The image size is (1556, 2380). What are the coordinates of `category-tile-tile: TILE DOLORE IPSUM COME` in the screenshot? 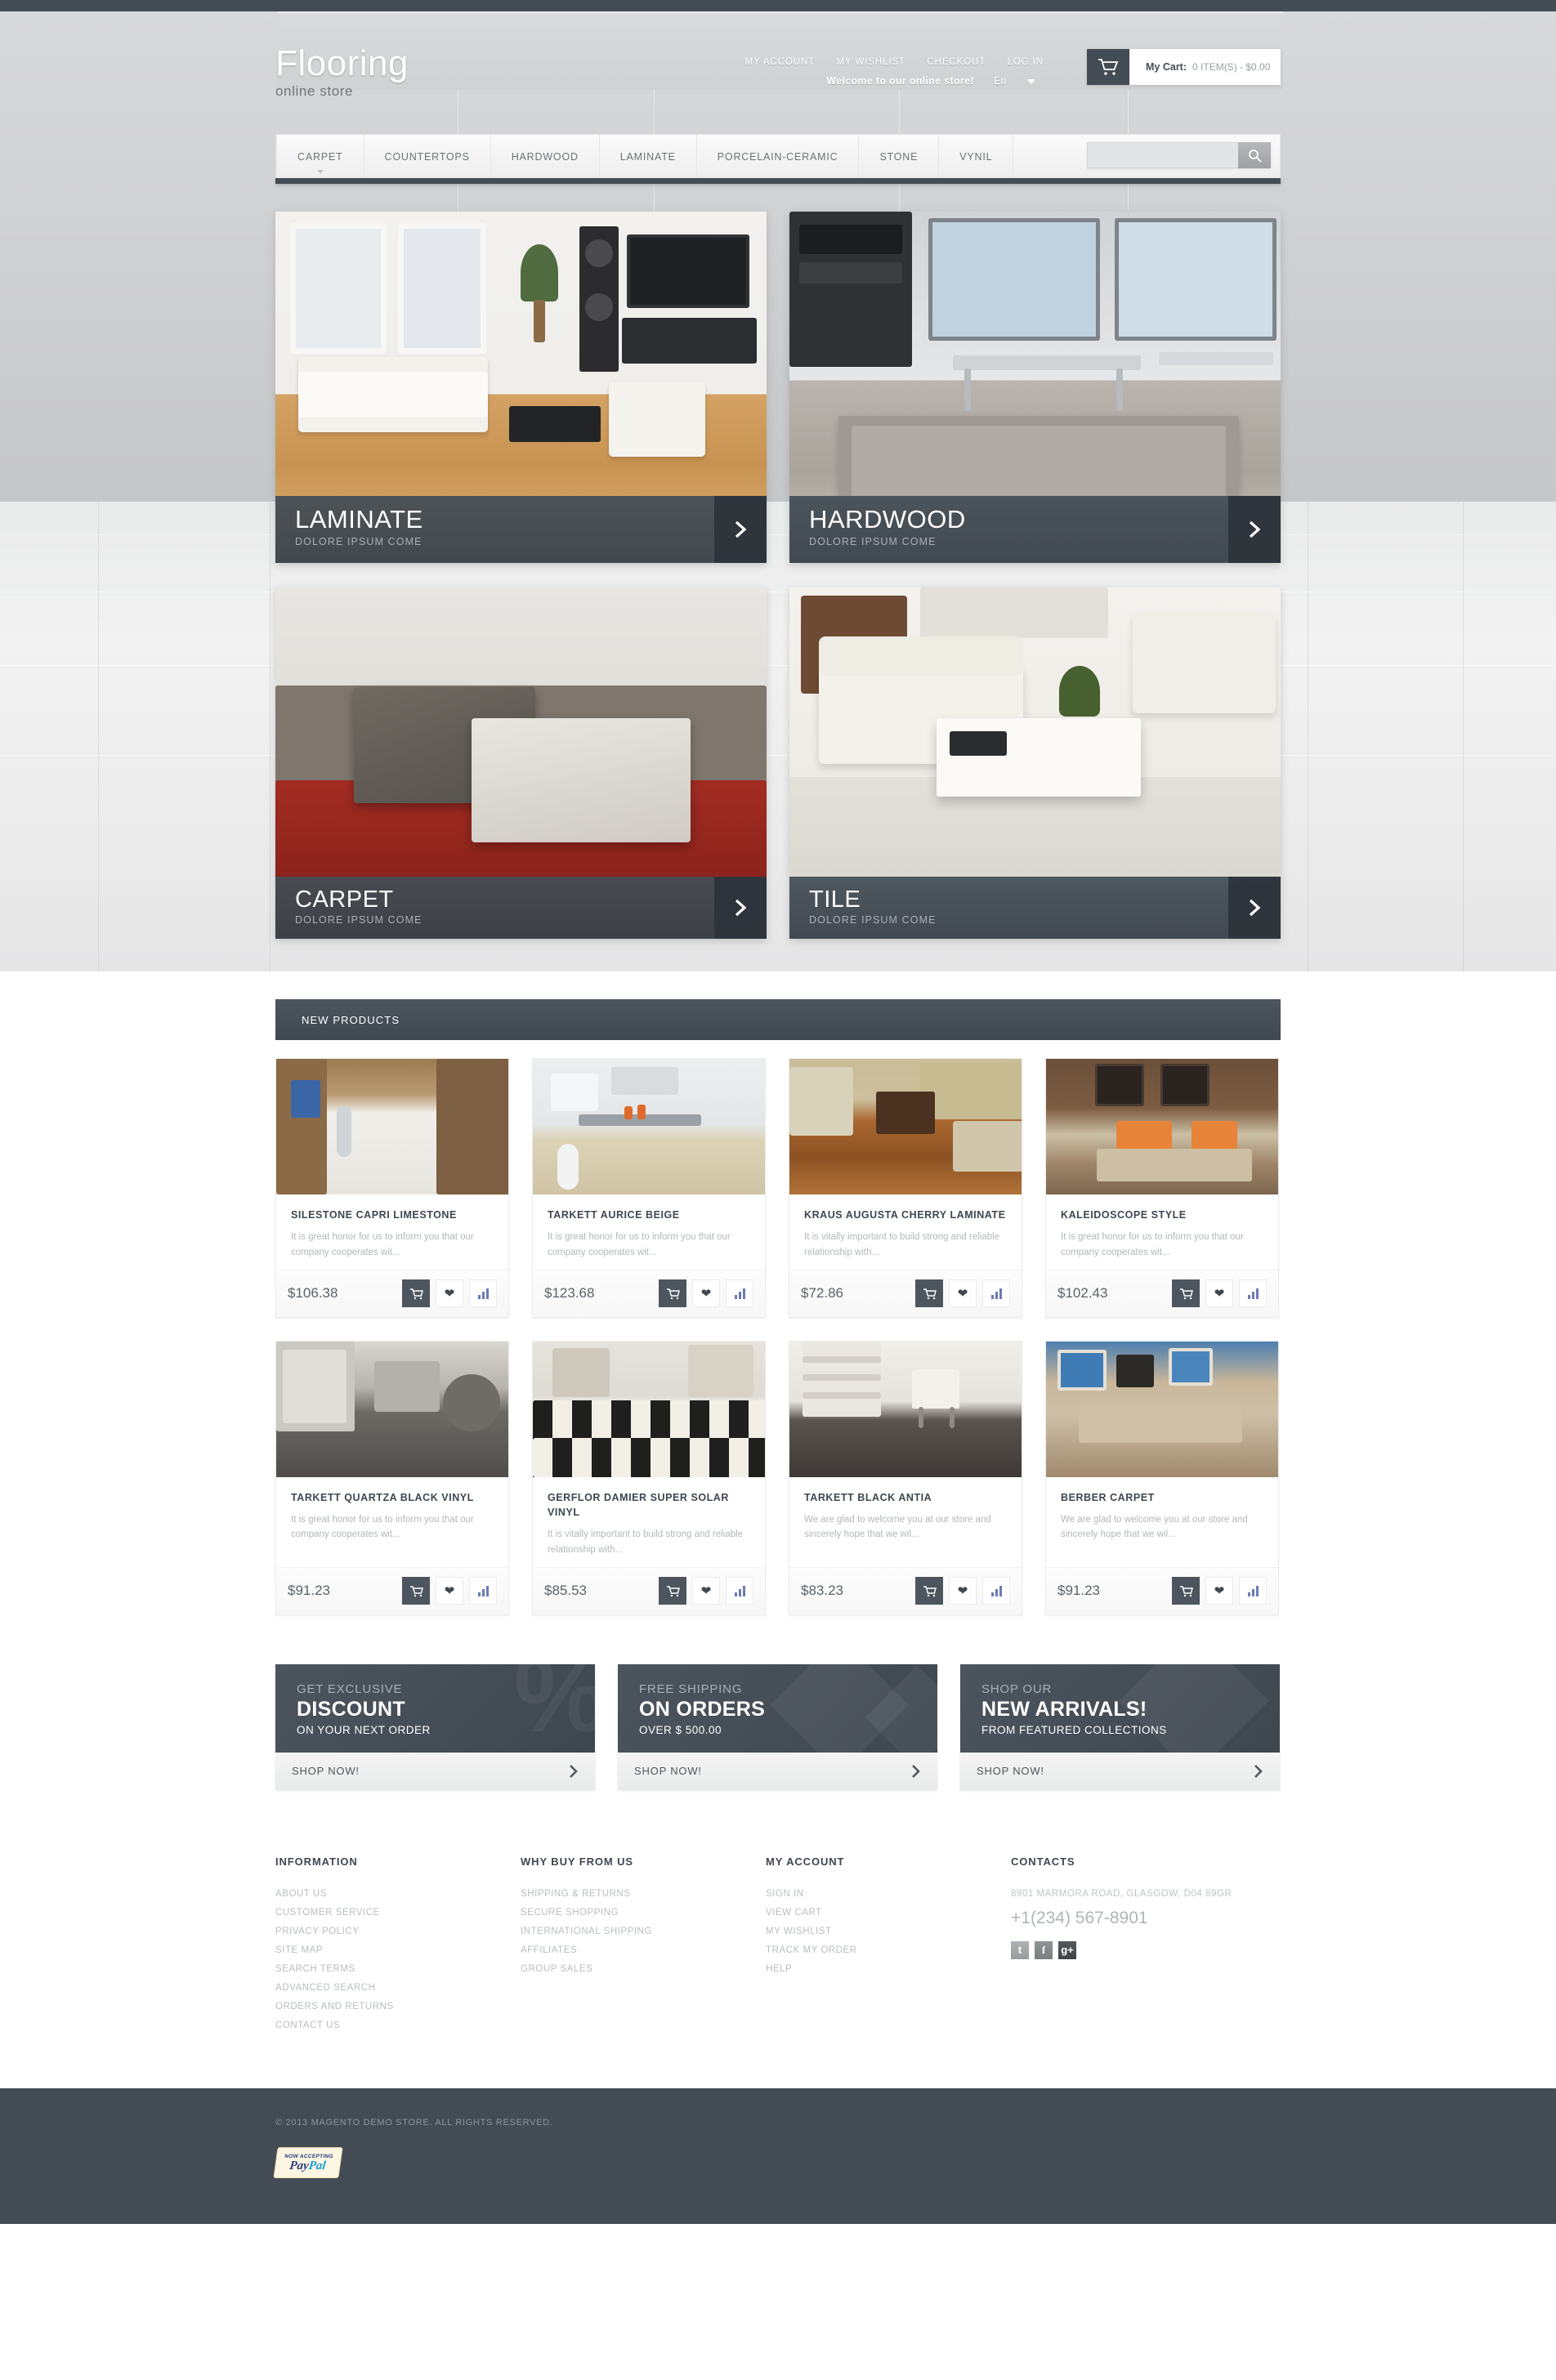 It's located at (1035, 763).